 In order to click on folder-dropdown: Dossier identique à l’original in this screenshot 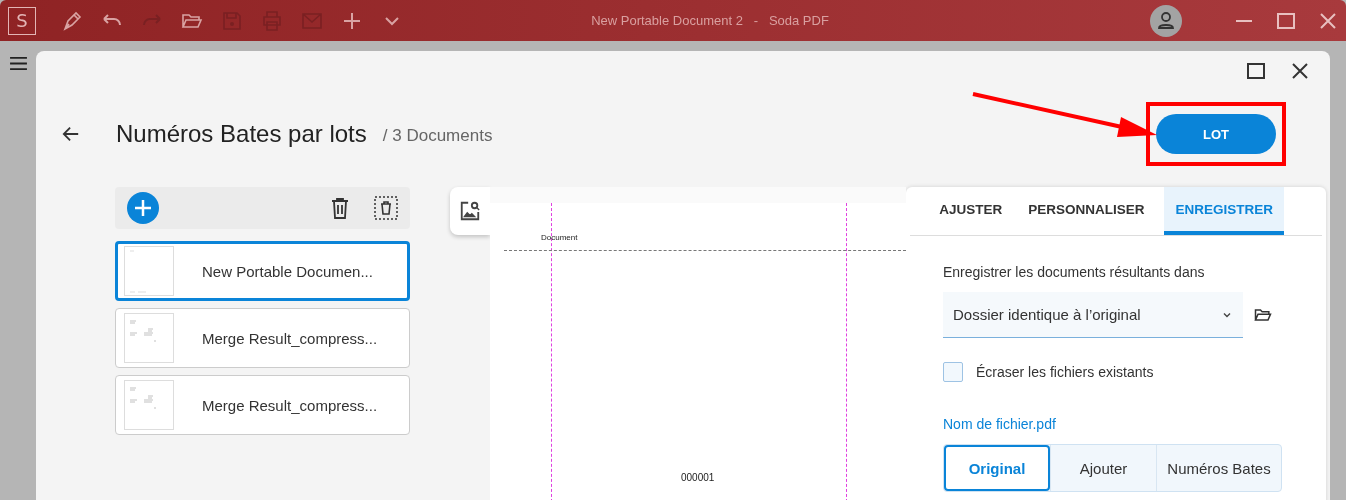, I will do `click(1093, 315)`.